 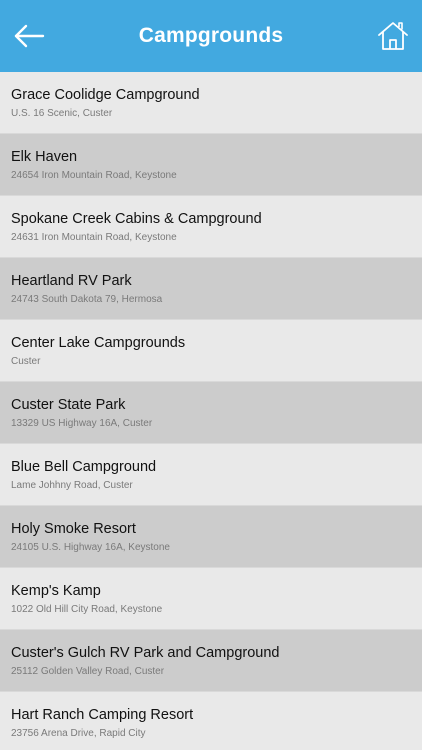 I want to click on campground-address: 1022 Old Hill City Road, Keystone, so click(x=87, y=609).